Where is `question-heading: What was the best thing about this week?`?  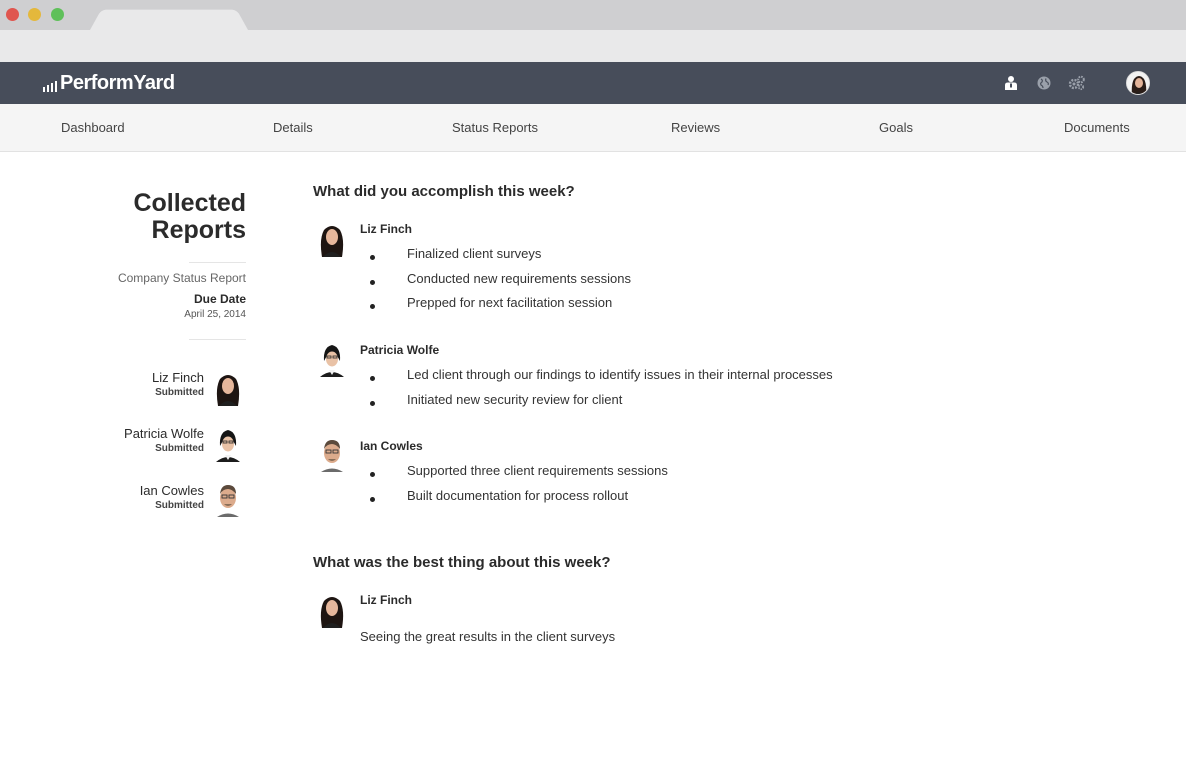
question-heading: What was the best thing about this week? is located at coordinates (462, 562).